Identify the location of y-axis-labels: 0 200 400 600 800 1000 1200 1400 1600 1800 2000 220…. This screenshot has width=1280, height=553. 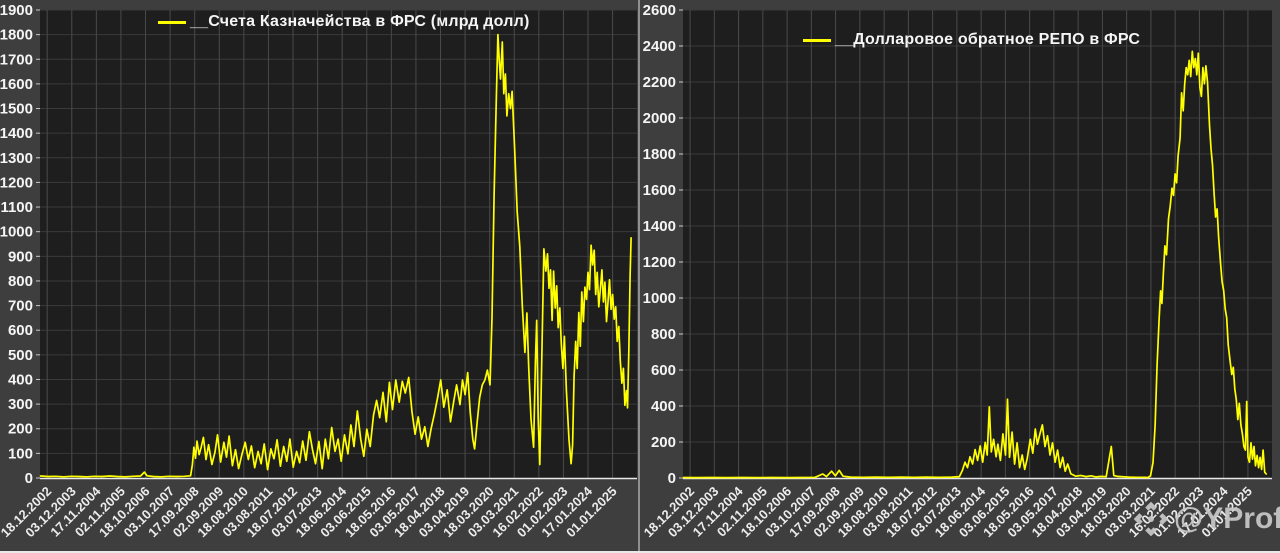
(659, 244).